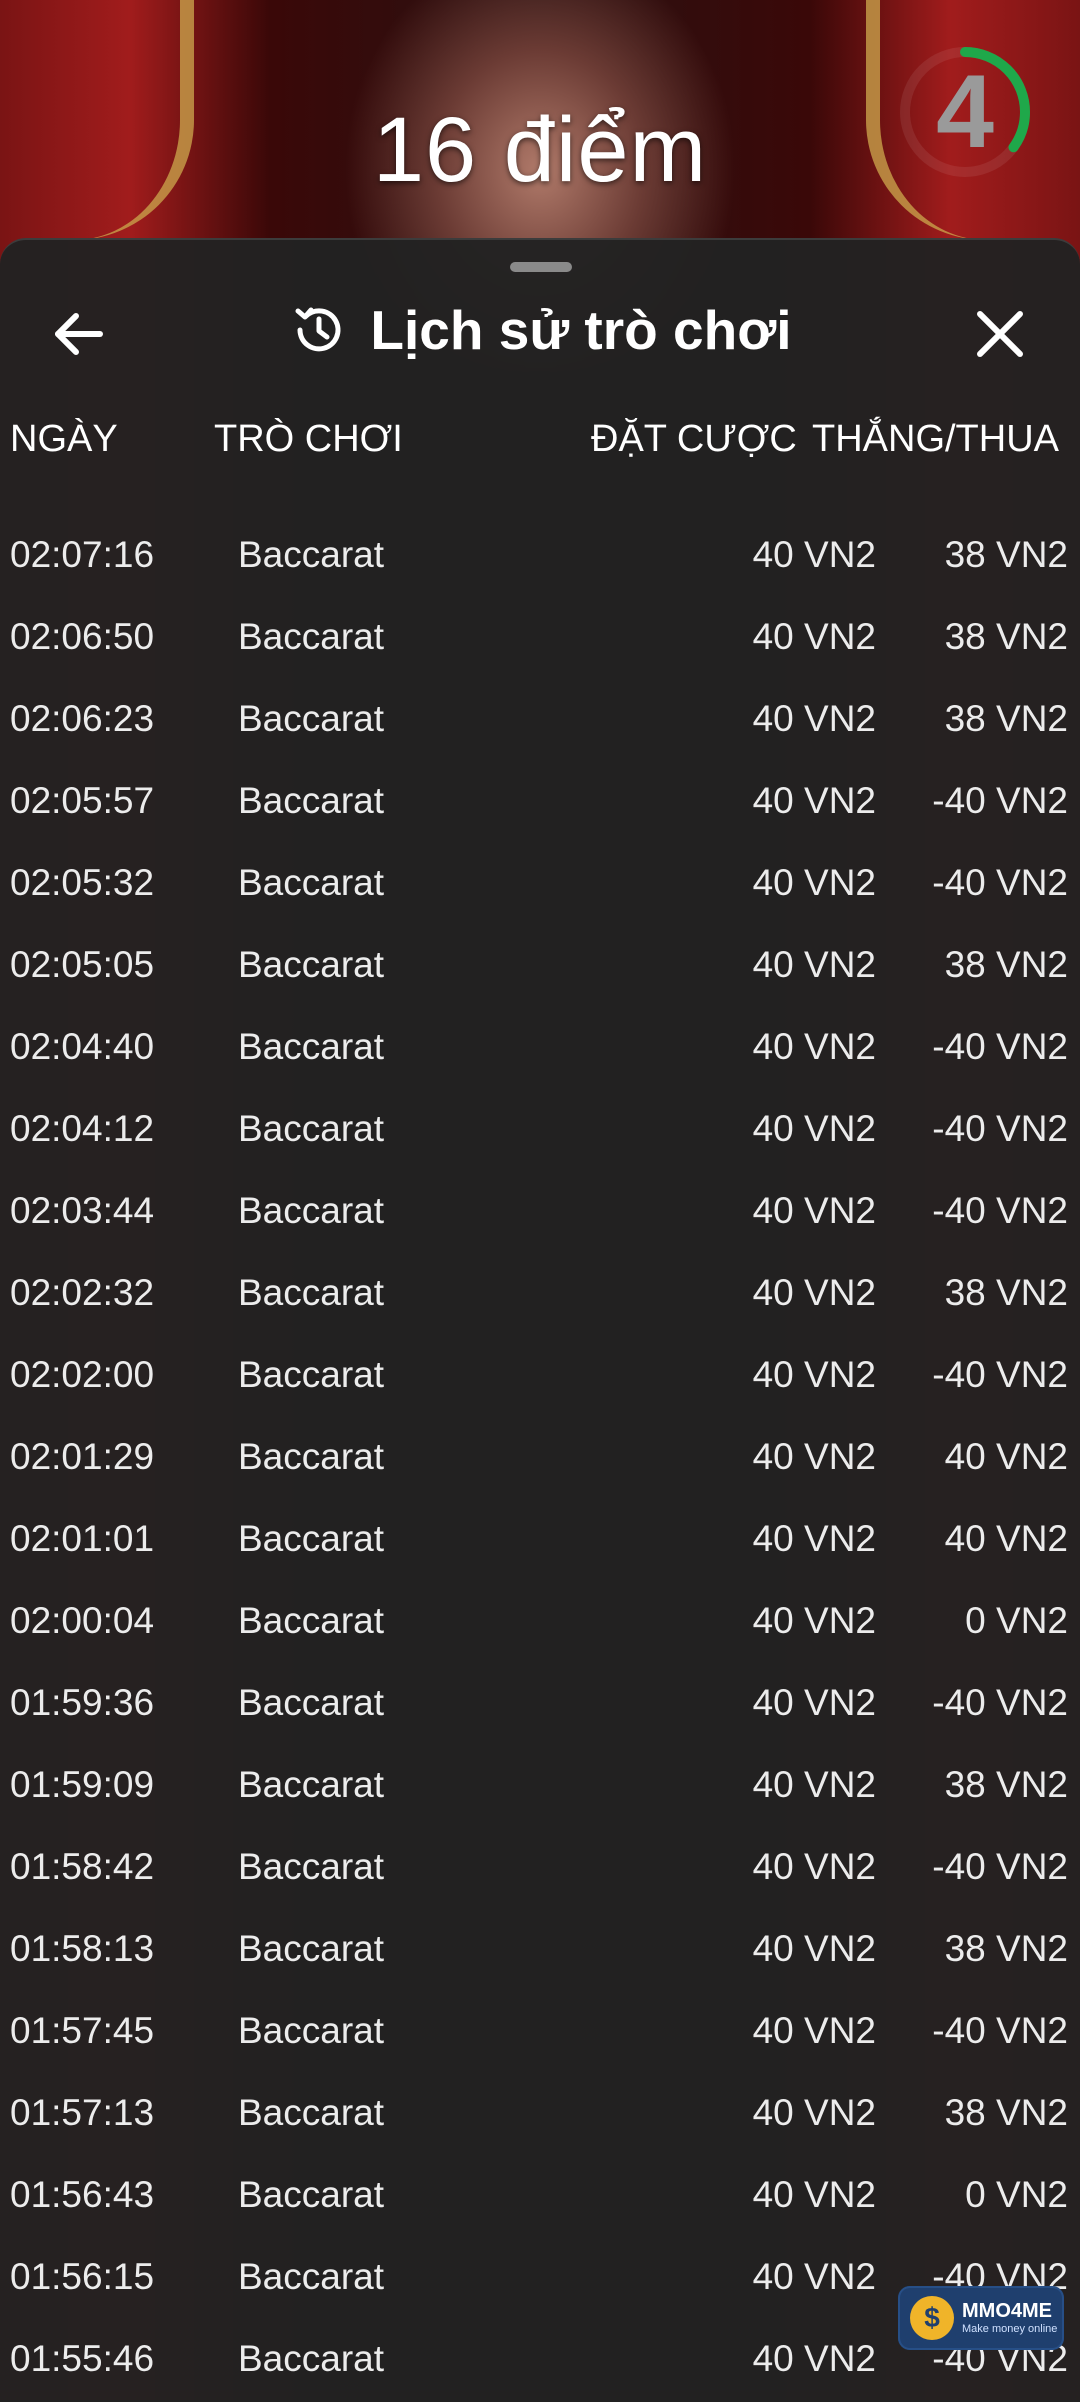 The image size is (1080, 2402). Describe the element at coordinates (981, 2318) in the screenshot. I see `watermark-badge: $ MMO4ME Make money online` at that location.